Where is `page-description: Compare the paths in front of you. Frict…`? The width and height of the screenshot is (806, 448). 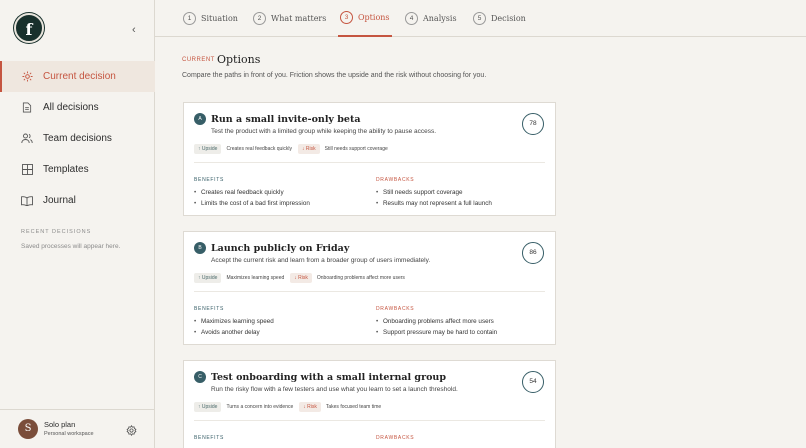 page-description: Compare the paths in front of you. Frict… is located at coordinates (334, 75).